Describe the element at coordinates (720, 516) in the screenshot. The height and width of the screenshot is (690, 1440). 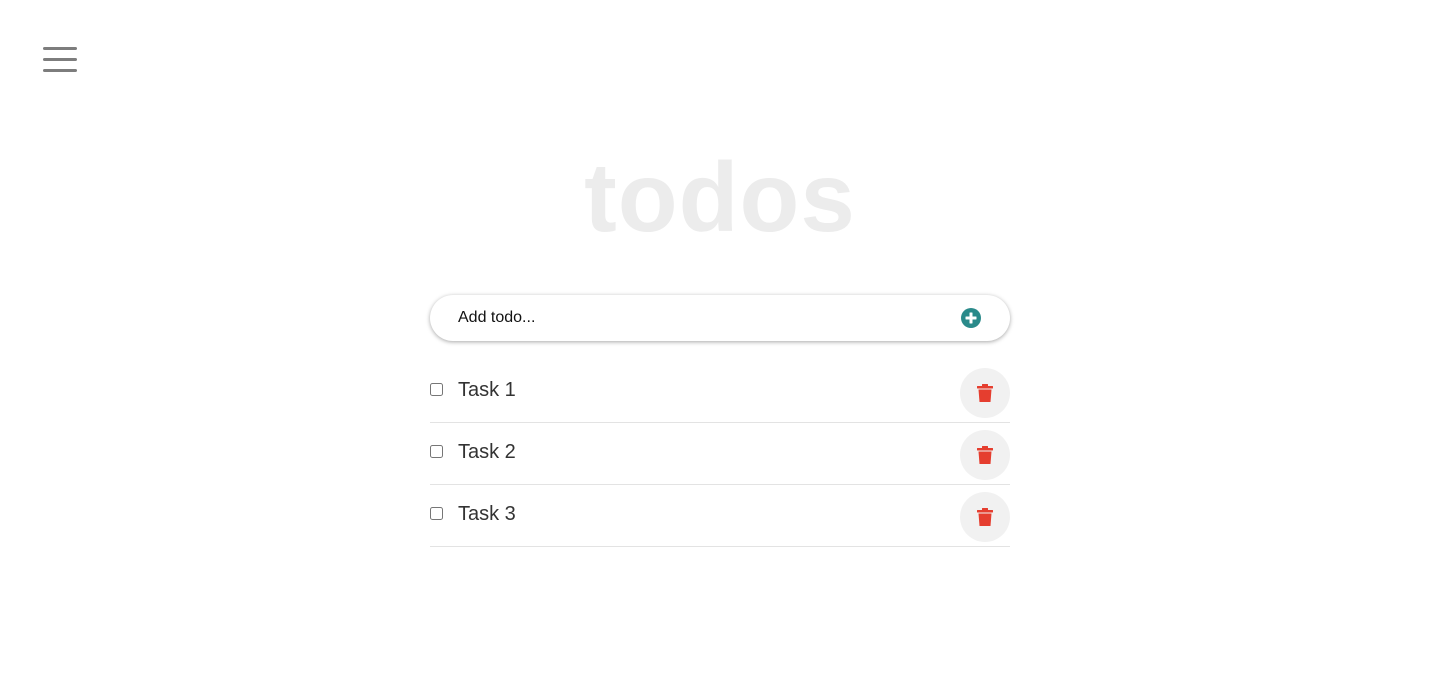
I see `list-item: Task 3` at that location.